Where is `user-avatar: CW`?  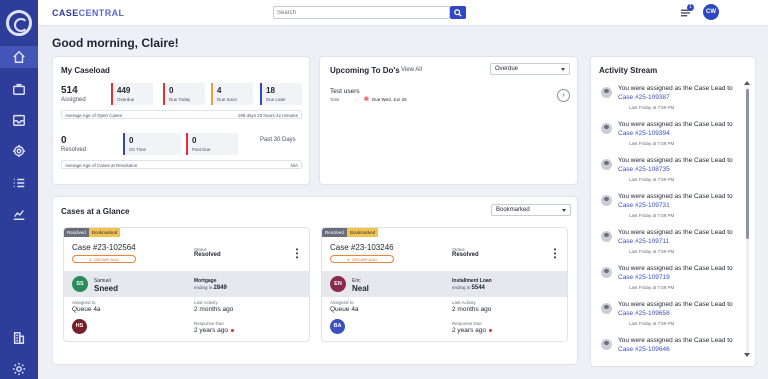 user-avatar: CW is located at coordinates (711, 12).